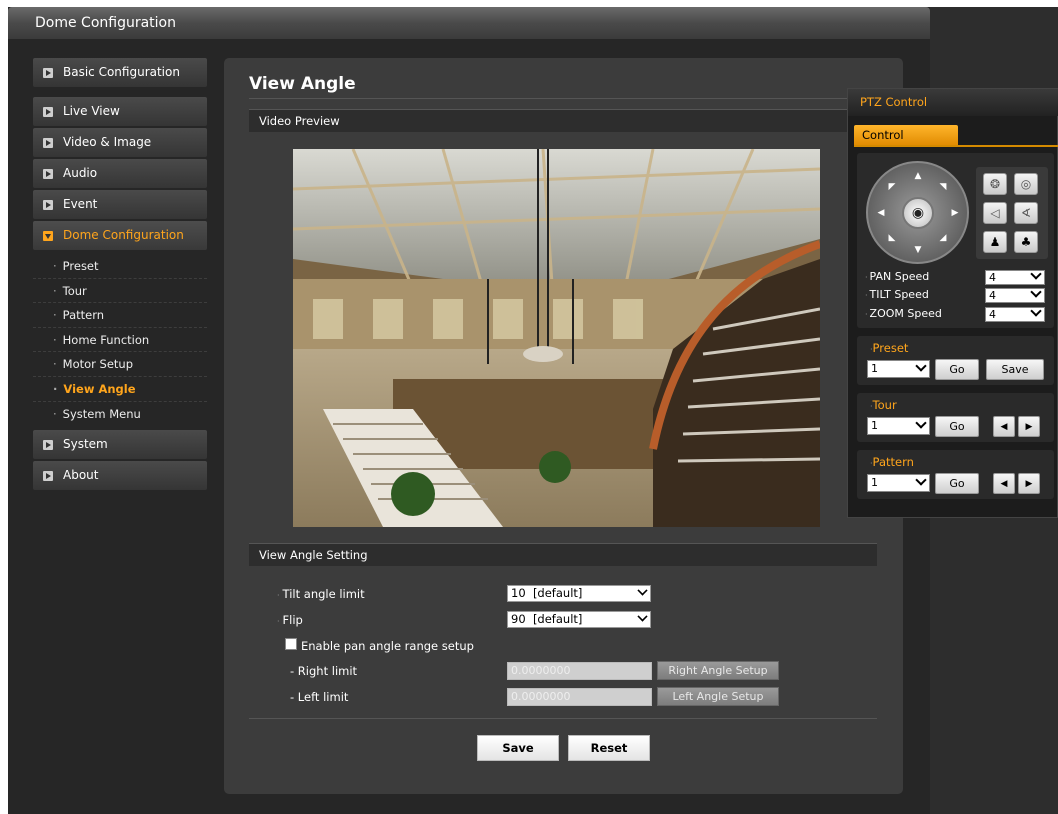 This screenshot has width=1058, height=814. Describe the element at coordinates (85, 444) in the screenshot. I see `sidebar-item-label: System` at that location.